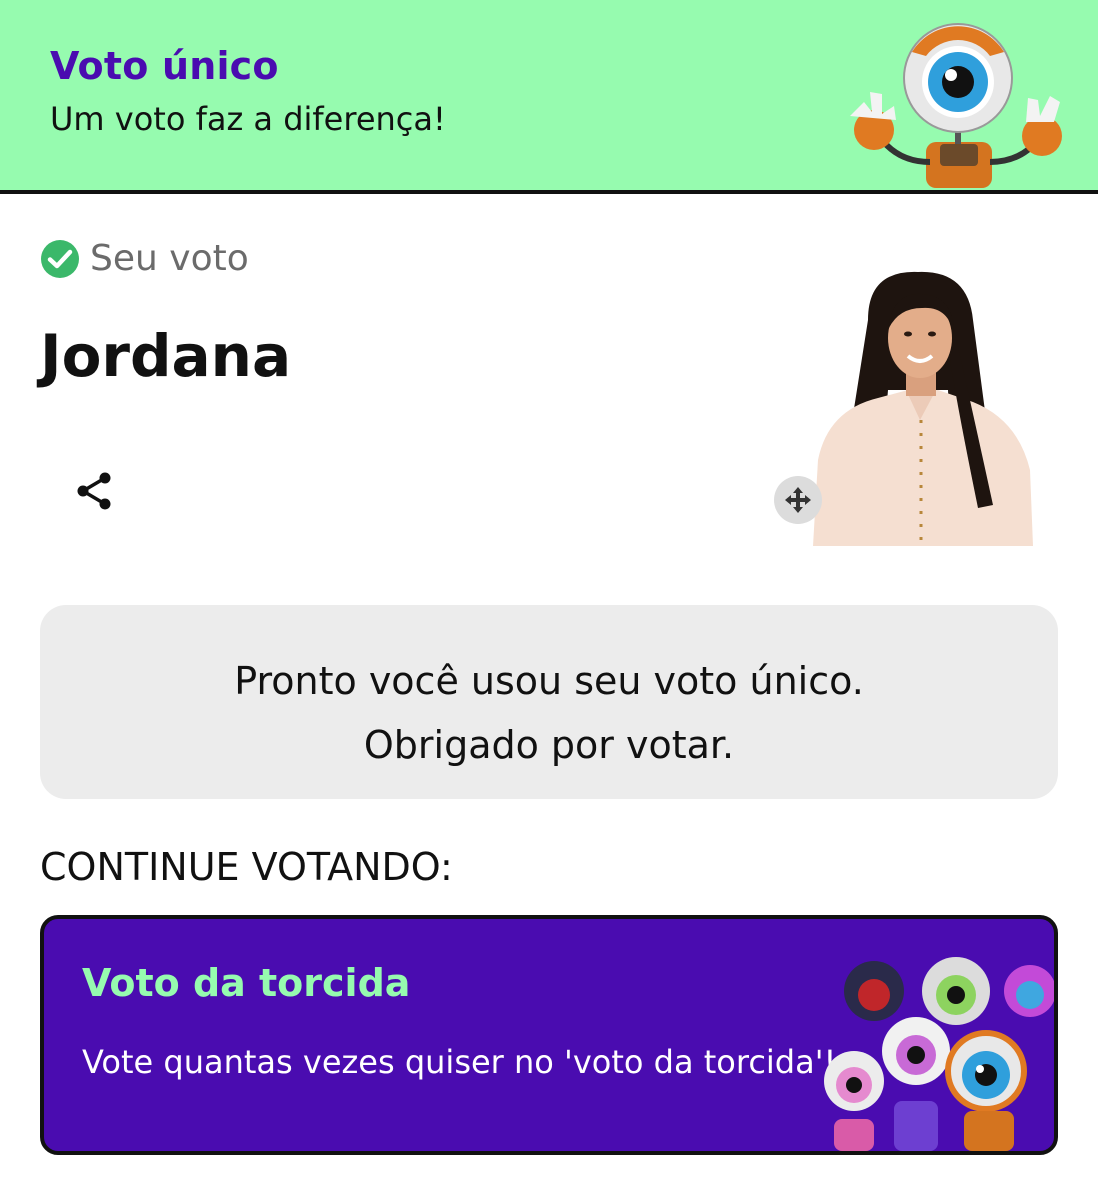 This screenshot has width=1098, height=1199. I want to click on candidate-name: Jordana, so click(166, 356).